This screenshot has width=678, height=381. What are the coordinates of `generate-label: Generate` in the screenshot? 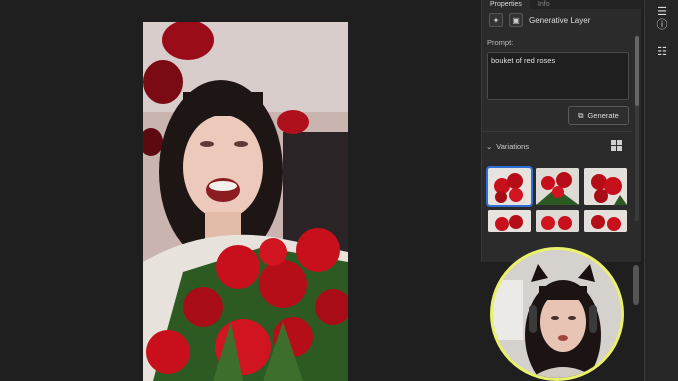 It's located at (603, 115).